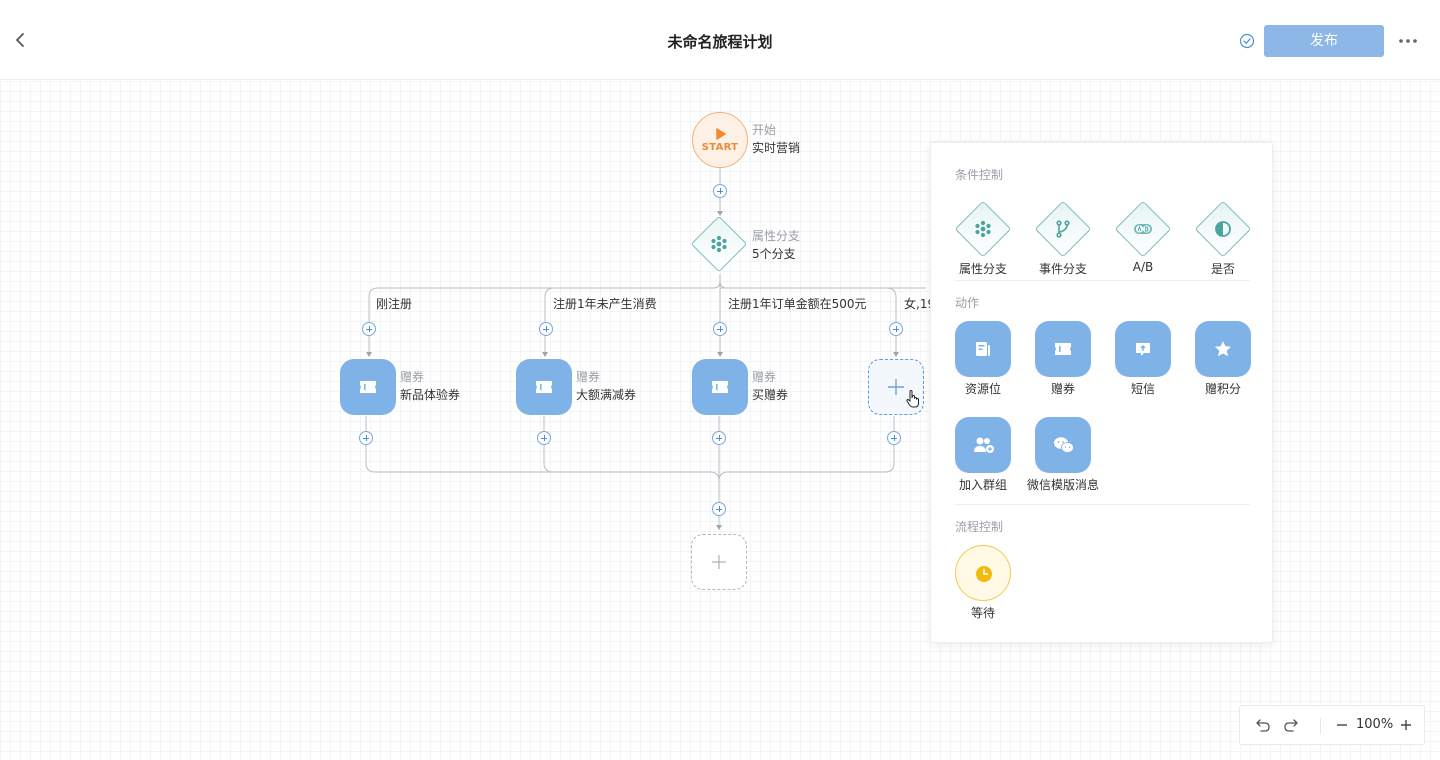 Image resolution: width=1440 pixels, height=760 pixels. Describe the element at coordinates (1222, 389) in the screenshot. I see `tool-label: 赠积分` at that location.